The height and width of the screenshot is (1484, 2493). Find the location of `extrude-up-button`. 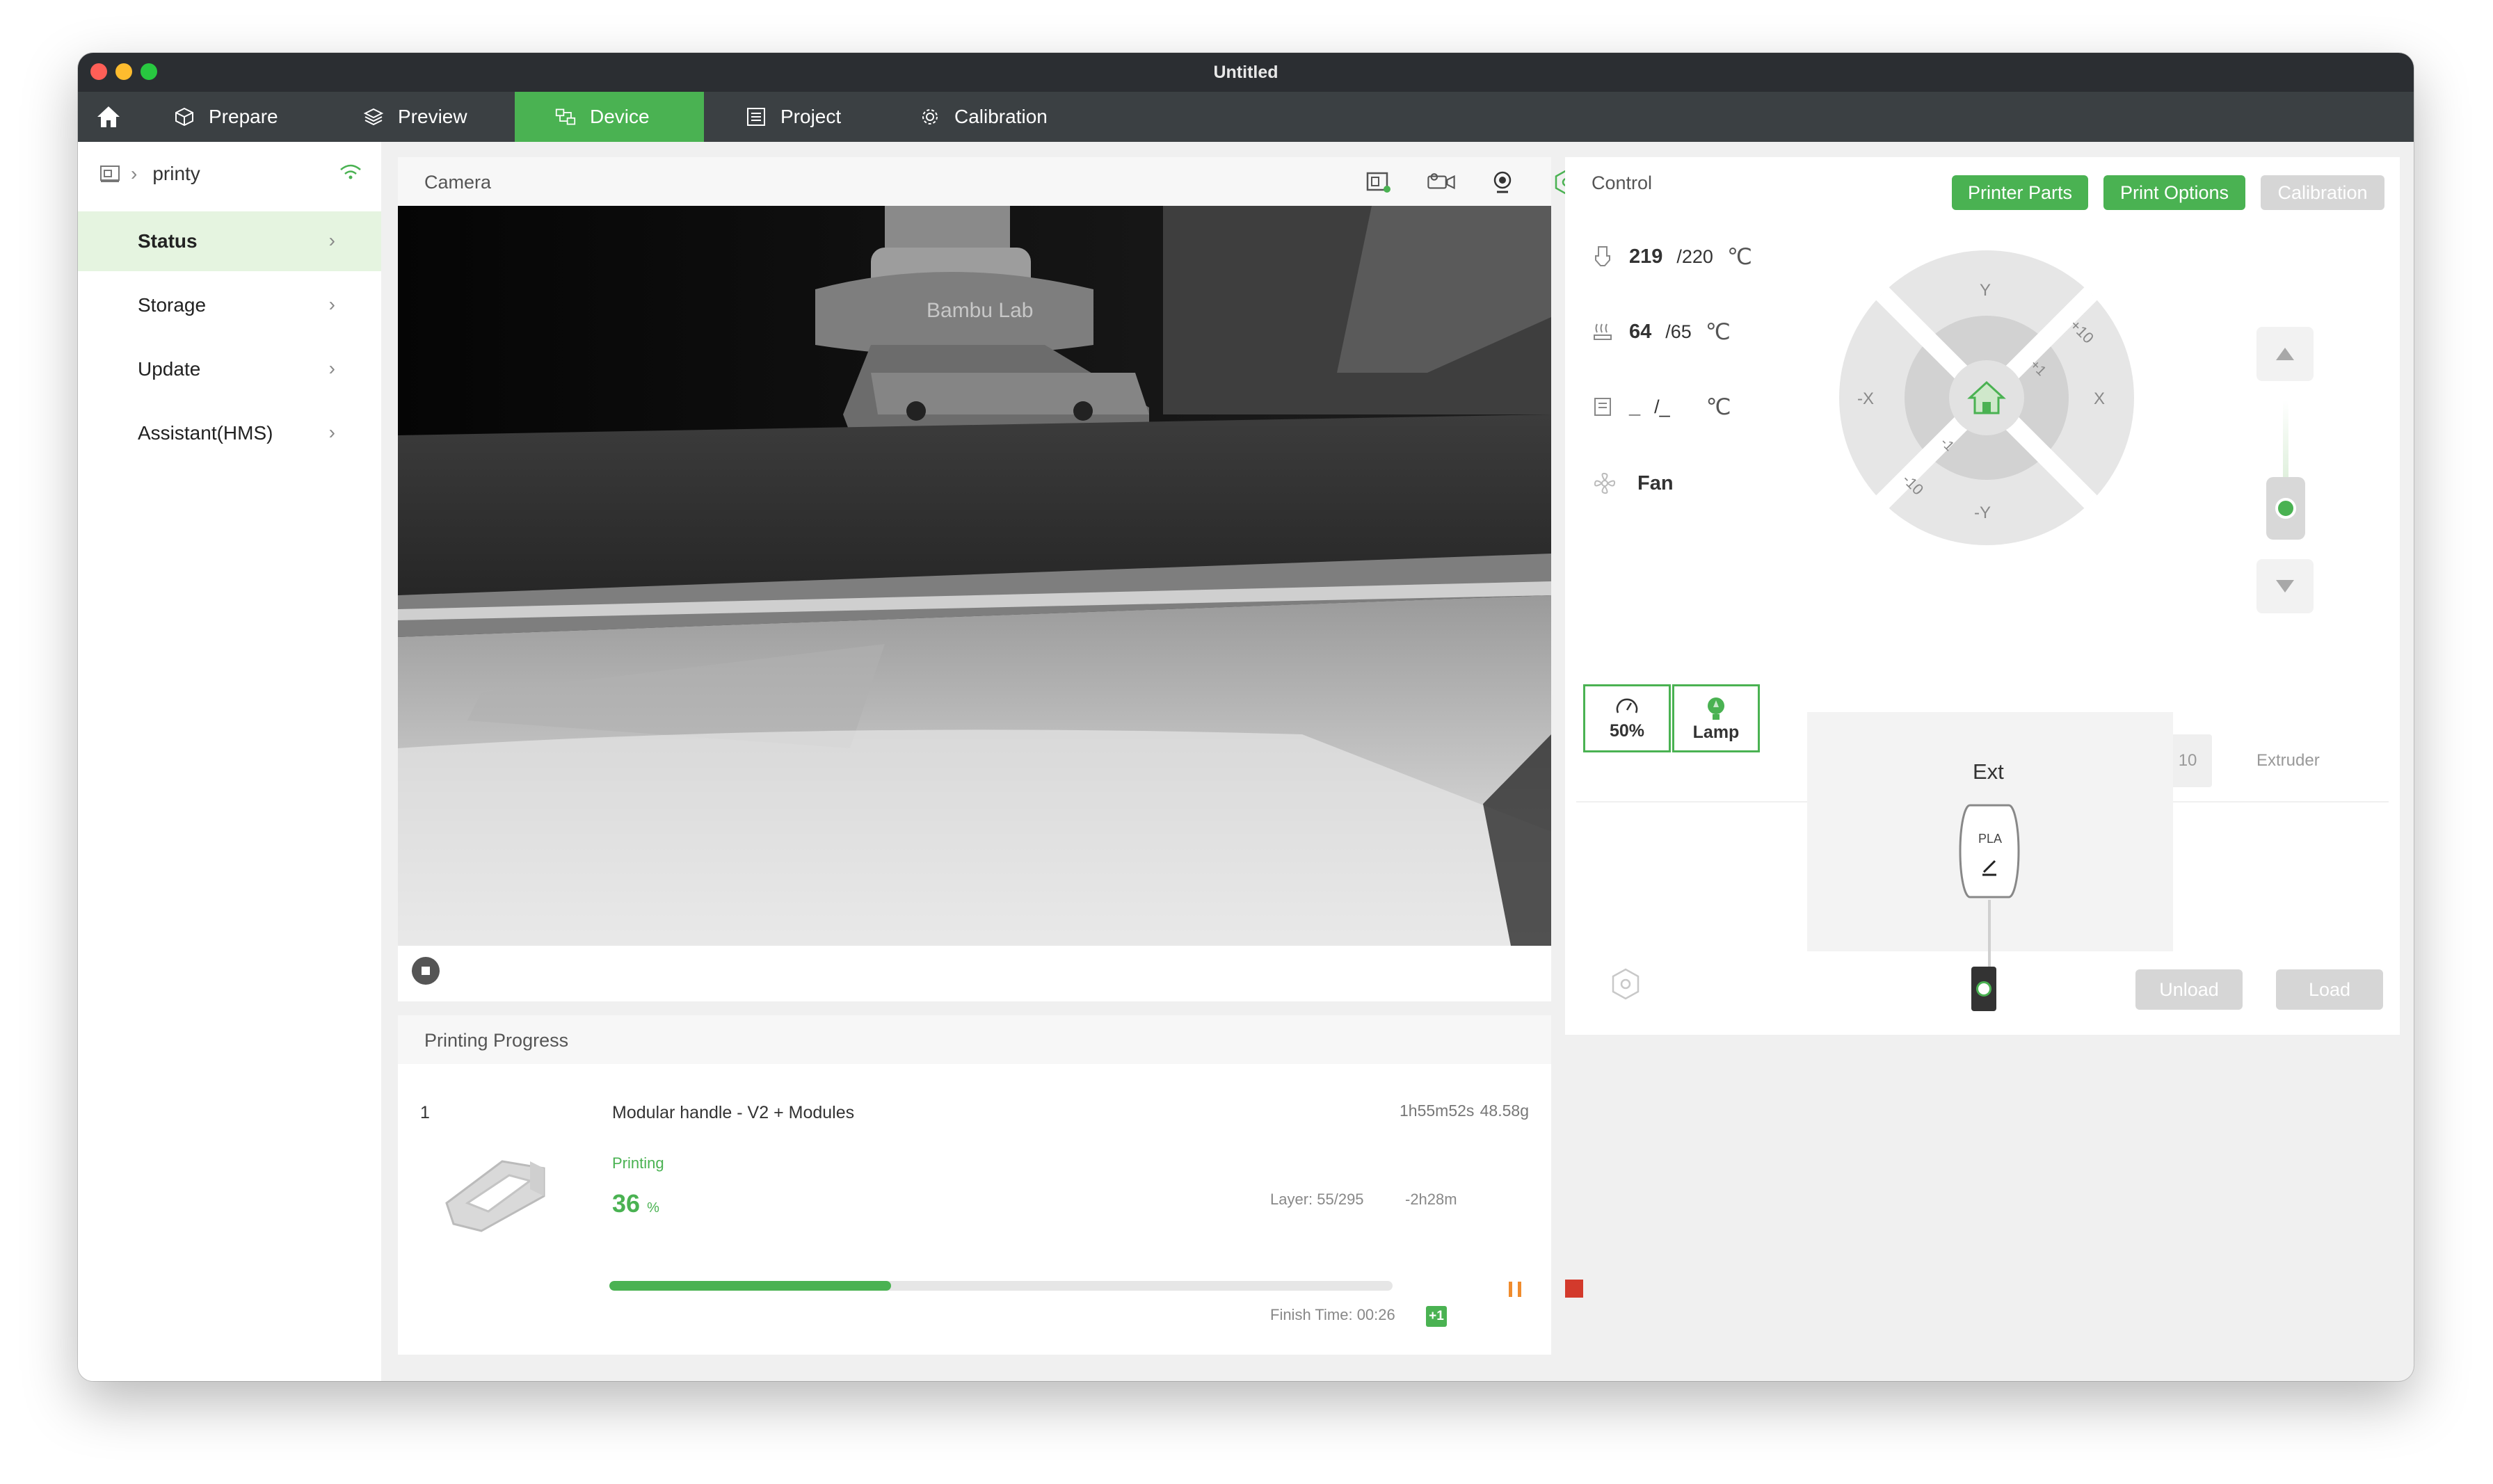

extrude-up-button is located at coordinates (2285, 354).